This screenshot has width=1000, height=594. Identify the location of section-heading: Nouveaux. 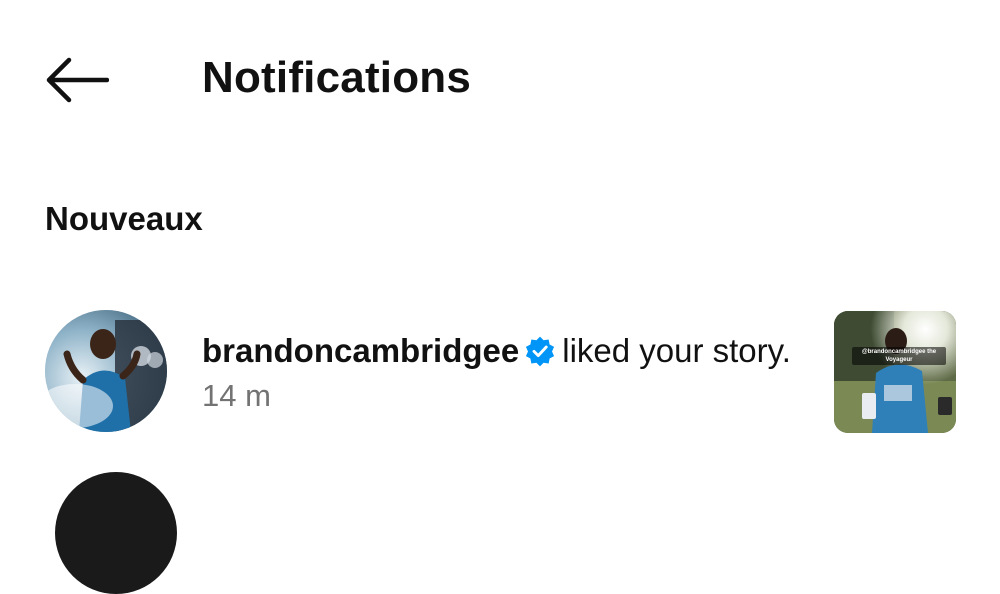
(124, 218).